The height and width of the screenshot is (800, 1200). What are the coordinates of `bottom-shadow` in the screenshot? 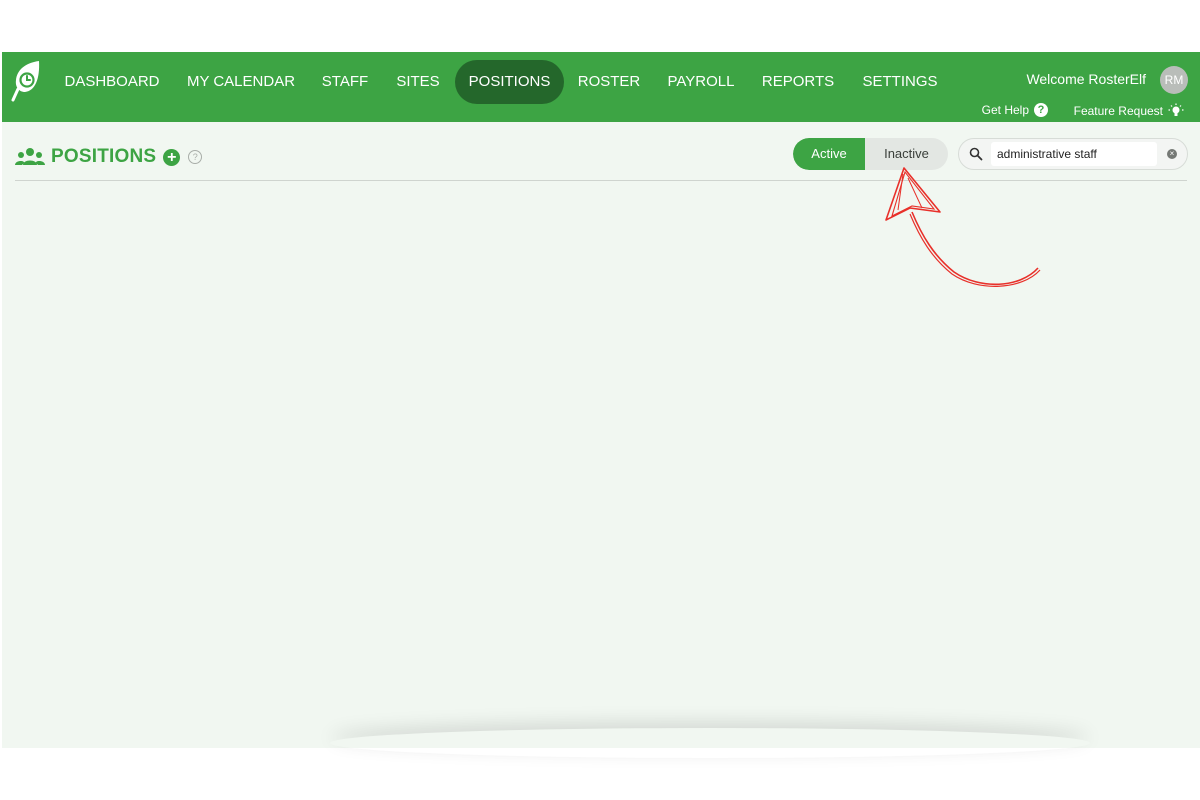 It's located at (710, 743).